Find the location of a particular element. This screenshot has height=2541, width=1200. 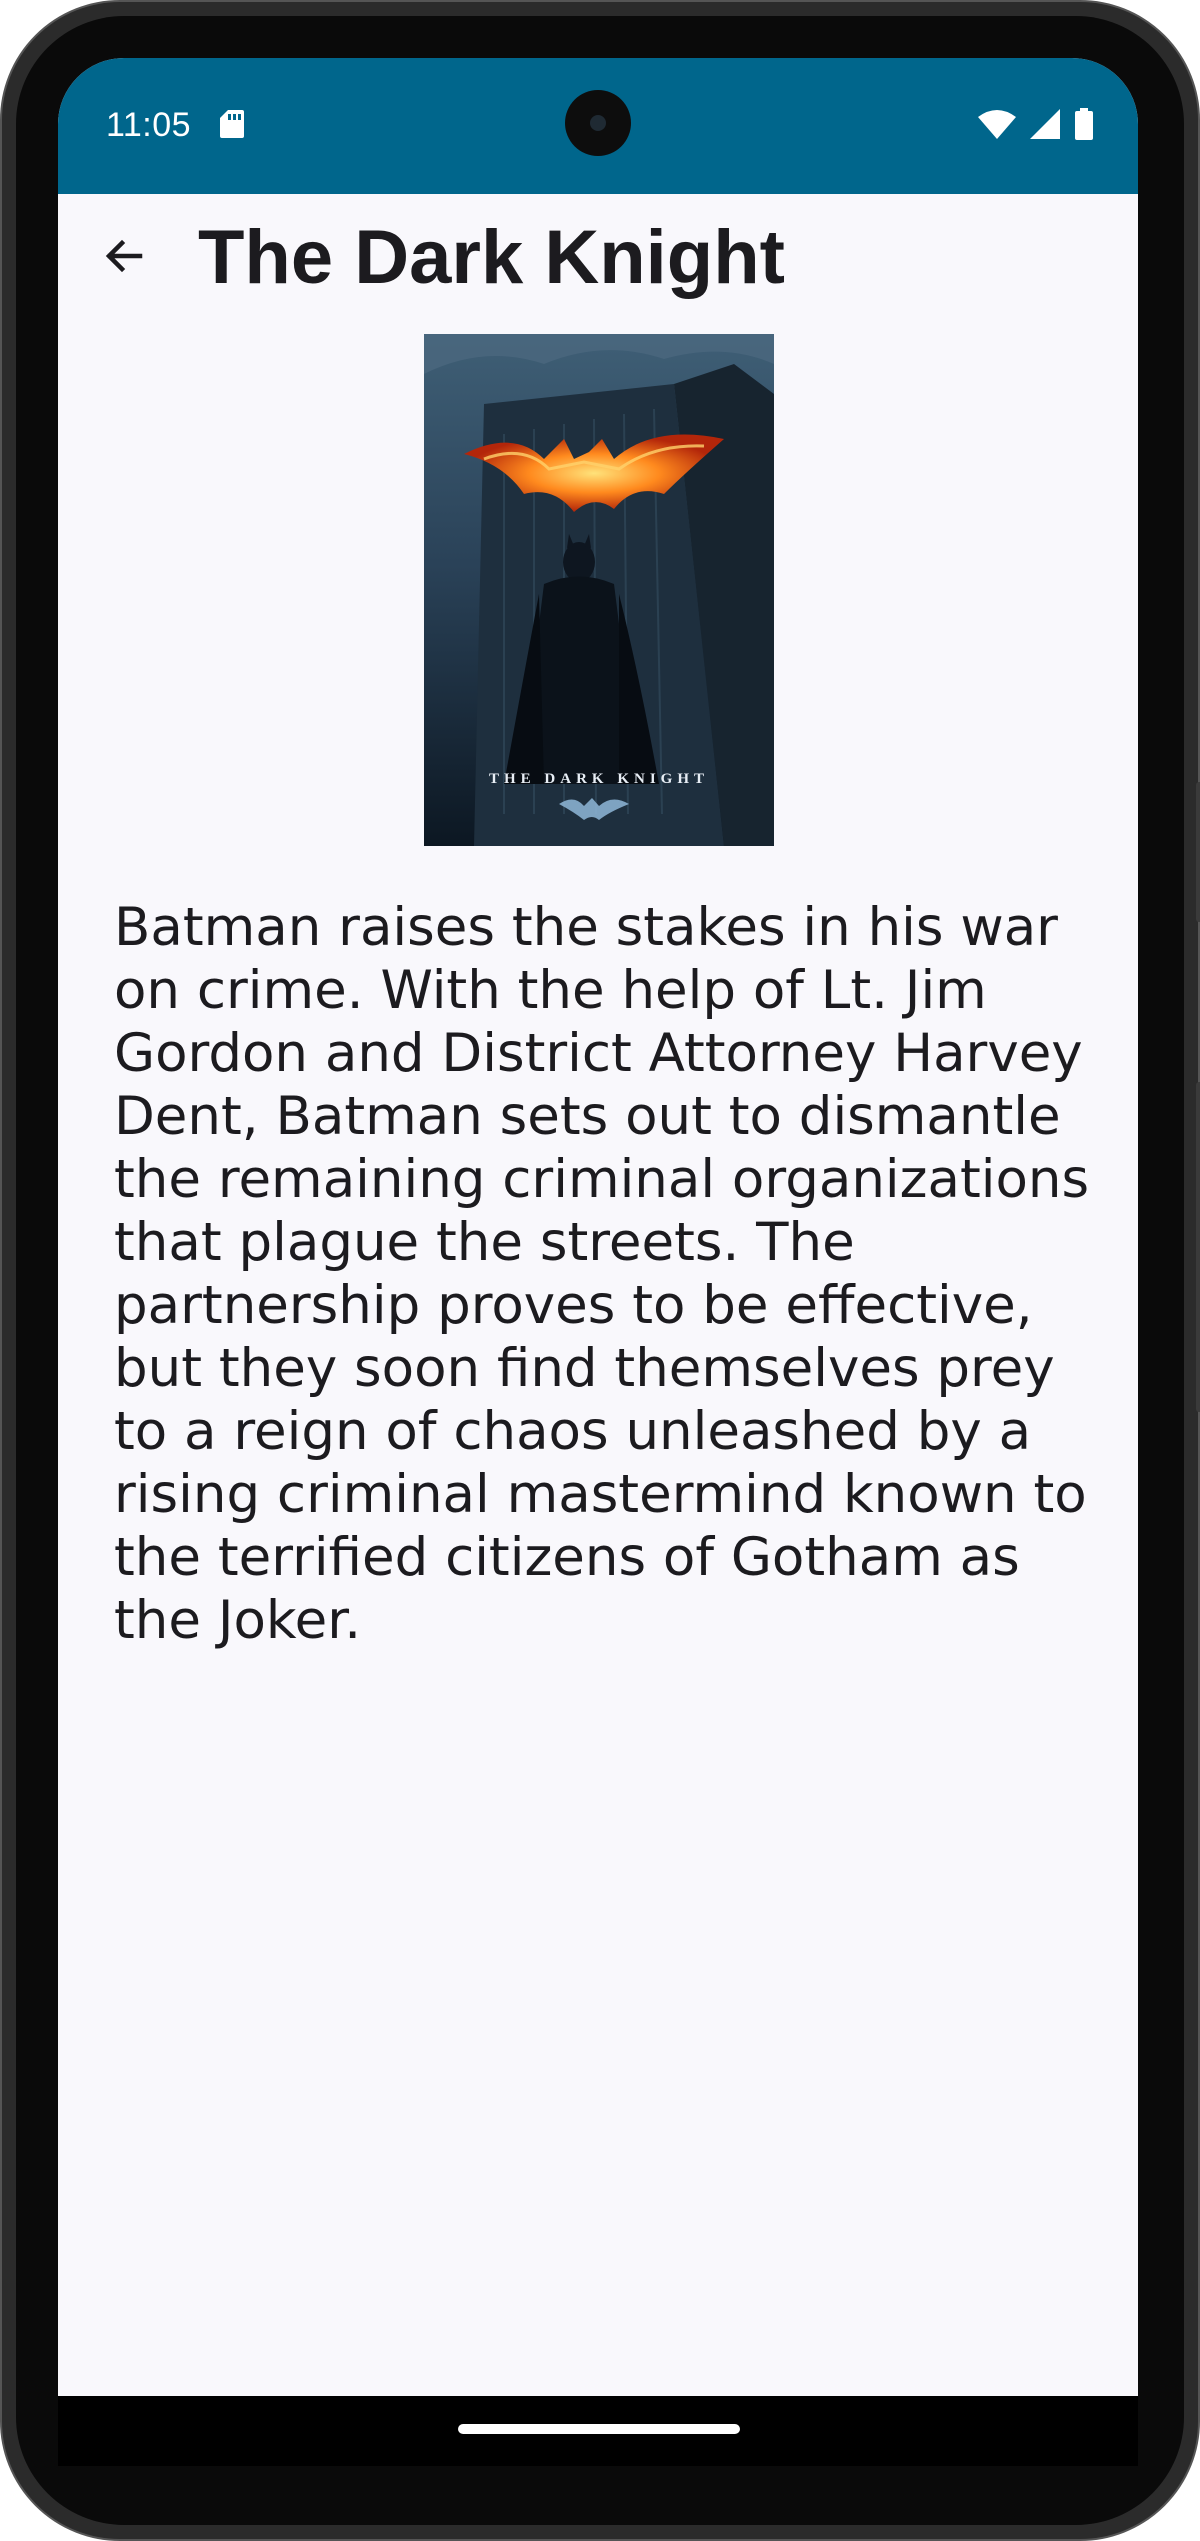

status-bar: 11:05 is located at coordinates (598, 126).